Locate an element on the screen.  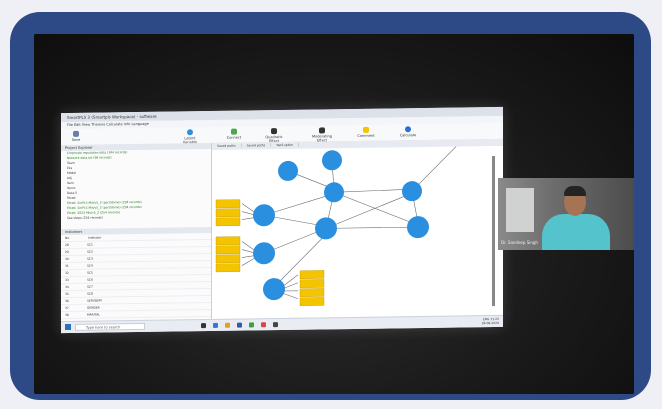
column-header-indicator: Indicator is located at coordinates (94, 237).